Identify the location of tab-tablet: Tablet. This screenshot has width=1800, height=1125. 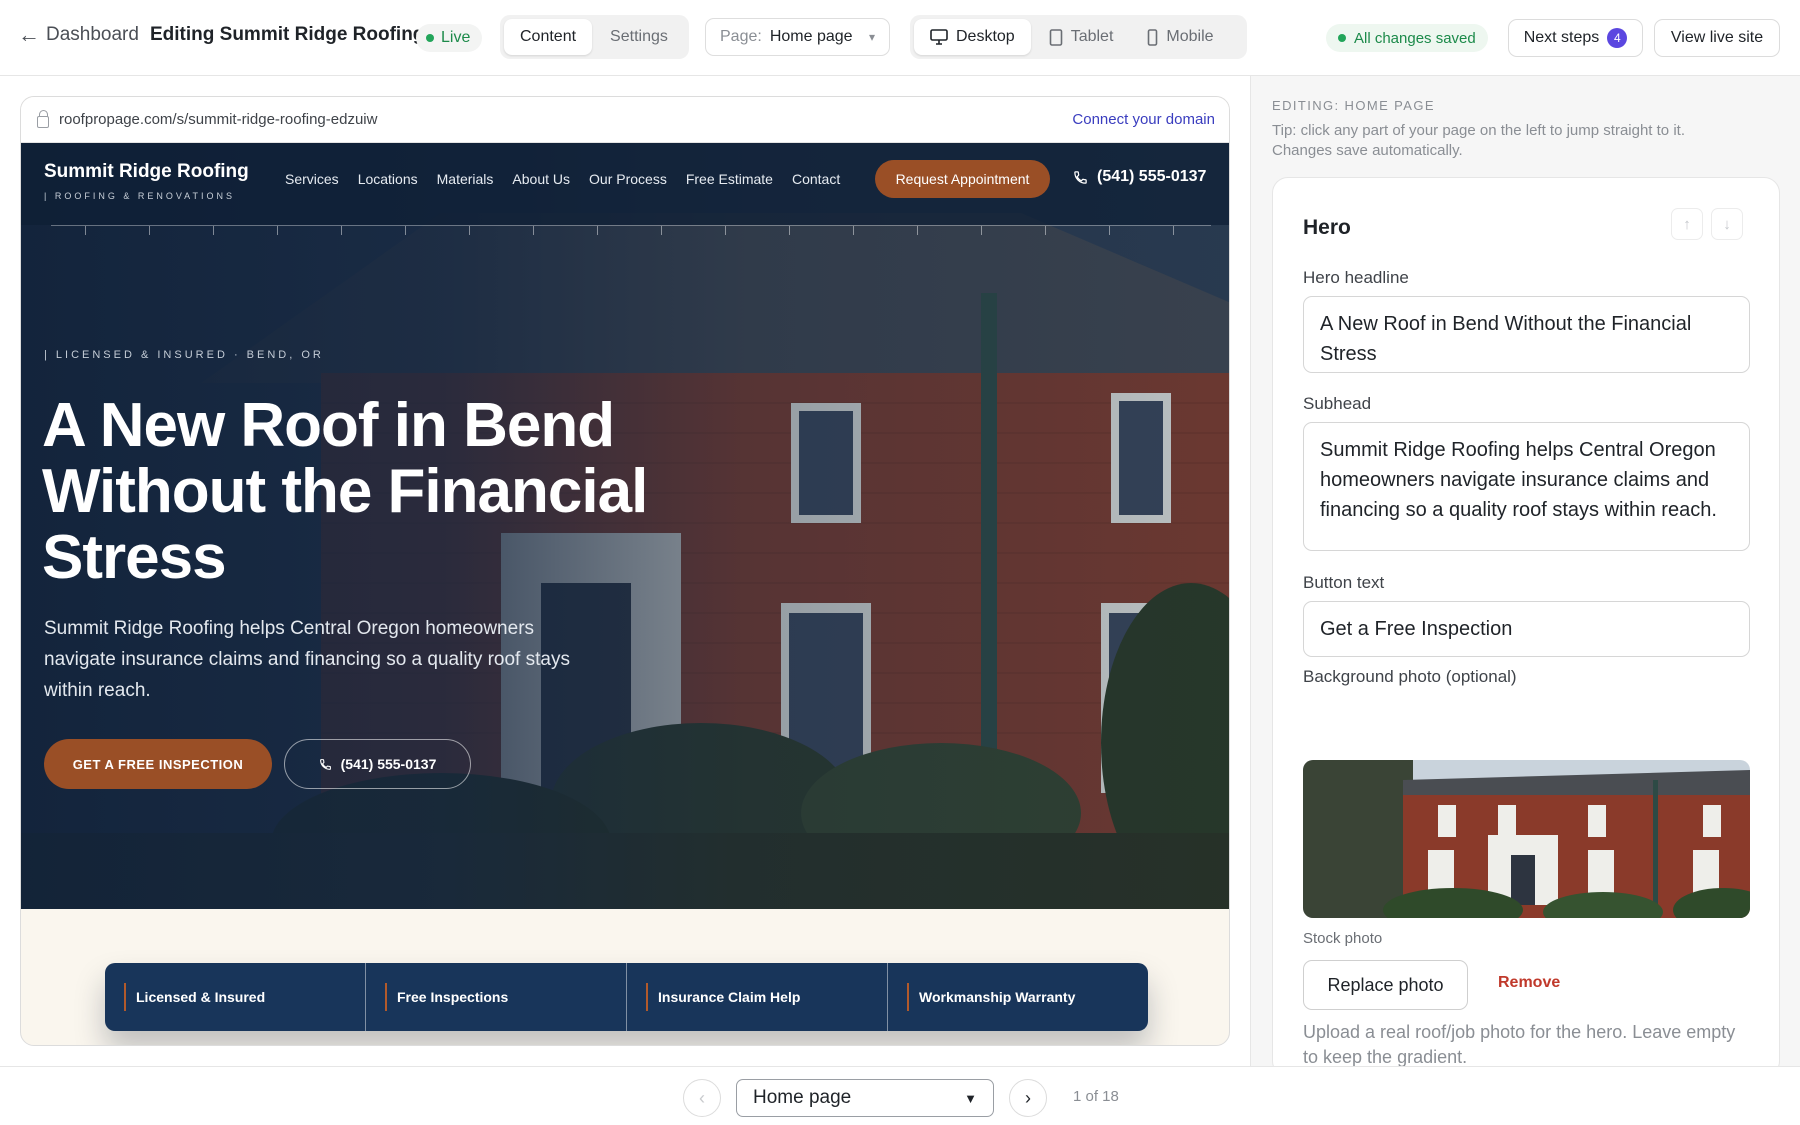
(1081, 37).